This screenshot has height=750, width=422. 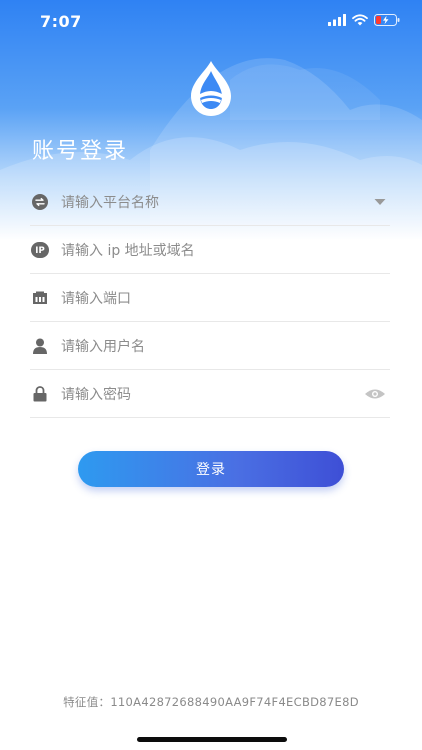 What do you see at coordinates (40, 298) in the screenshot?
I see `port-icon` at bounding box center [40, 298].